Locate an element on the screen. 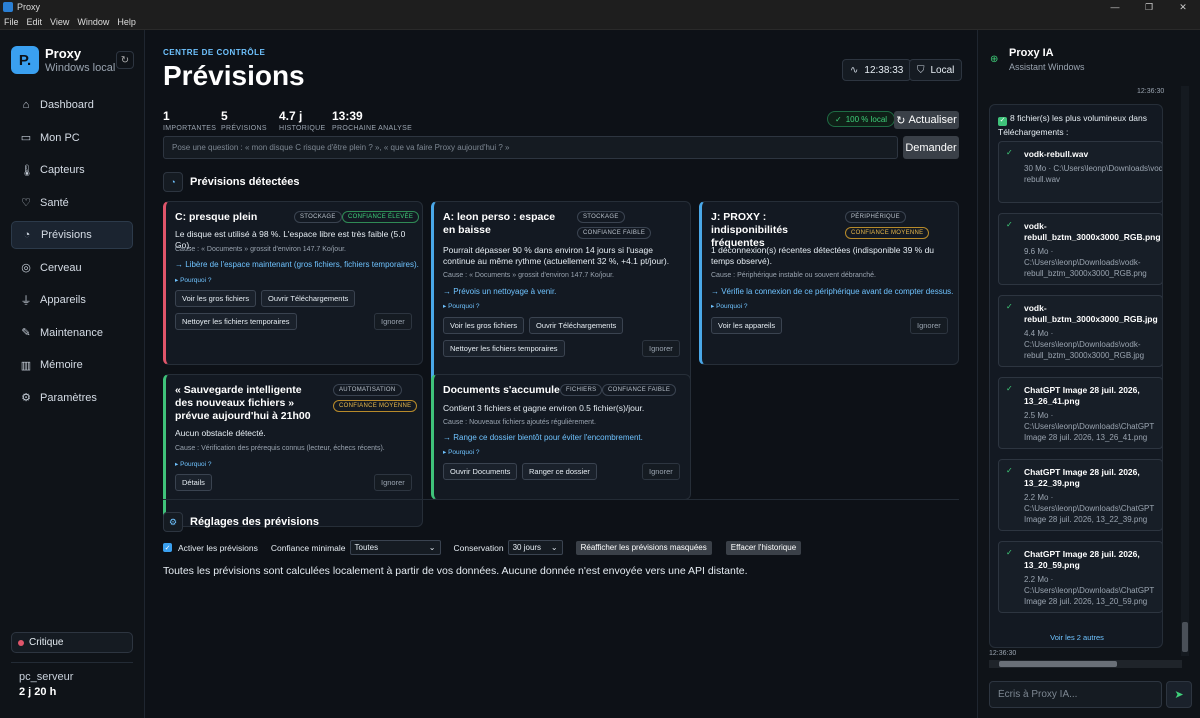 Image resolution: width=1200 pixels, height=718 pixels. tidy-folder-button: Ranger ce dossier is located at coordinates (559, 471).